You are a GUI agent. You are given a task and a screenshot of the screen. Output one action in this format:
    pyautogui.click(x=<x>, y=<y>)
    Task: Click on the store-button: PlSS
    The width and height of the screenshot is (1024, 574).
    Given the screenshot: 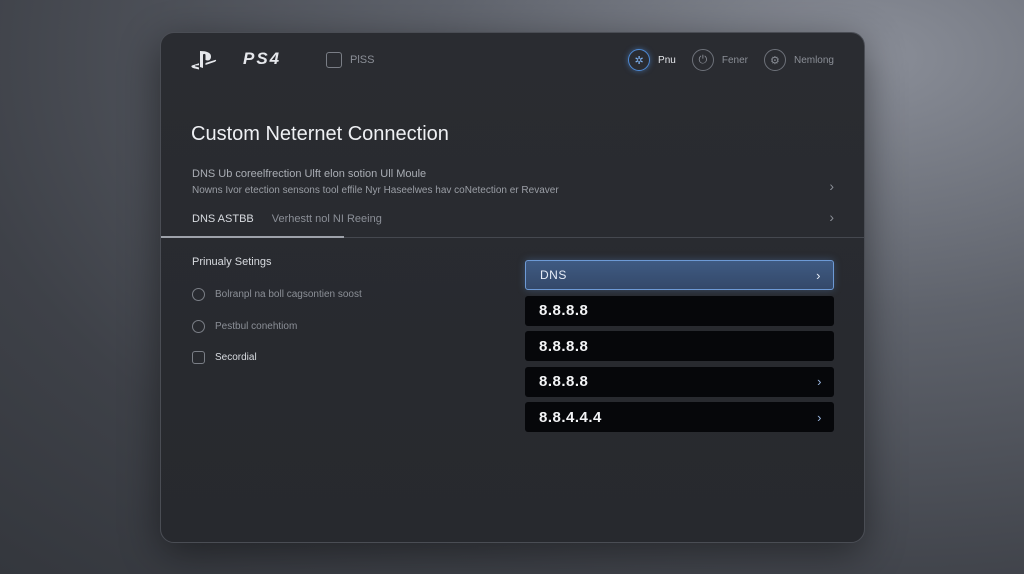 What is the action you would take?
    pyautogui.click(x=350, y=60)
    